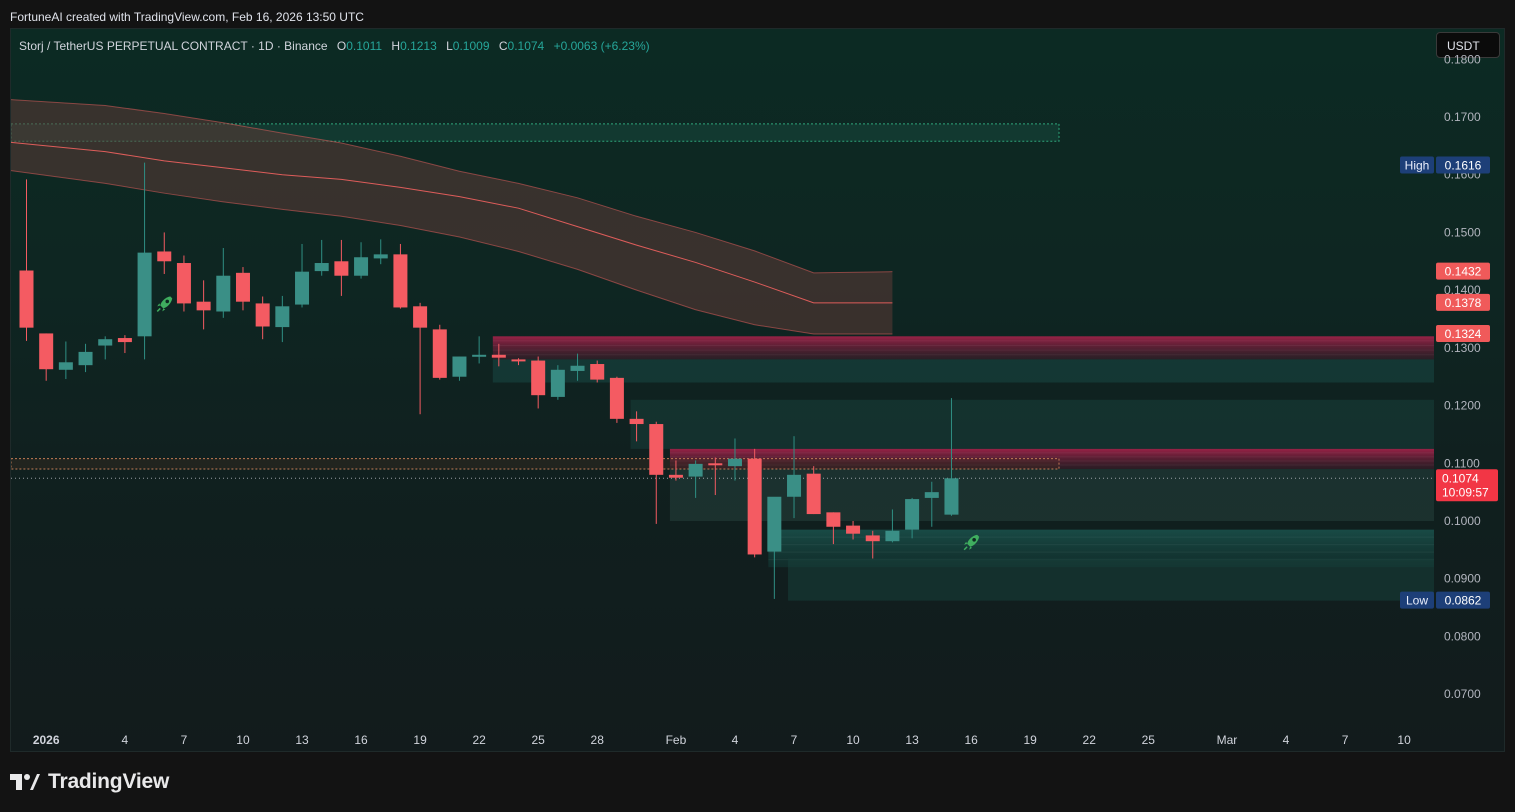 The height and width of the screenshot is (812, 1515). I want to click on high-badge-text: High, so click(1417, 165).